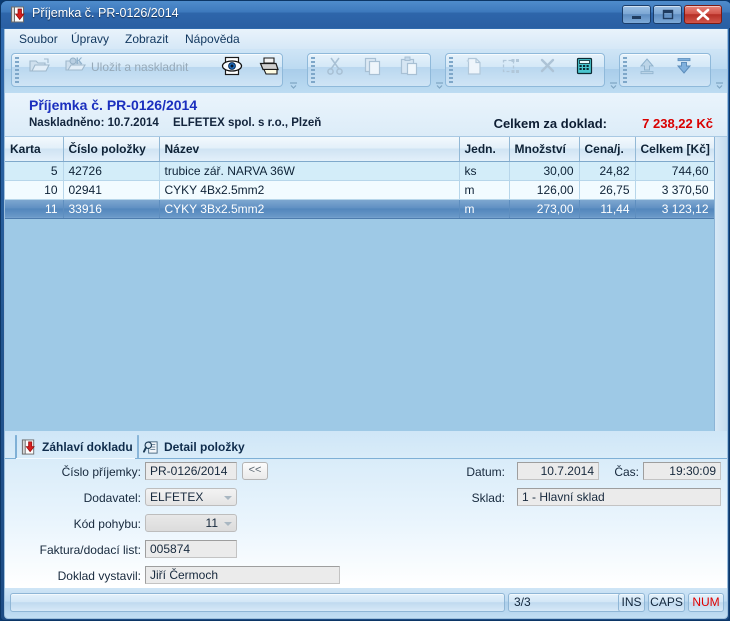  What do you see at coordinates (90, 39) in the screenshot?
I see `menu-item-upravy: Úpravy` at bounding box center [90, 39].